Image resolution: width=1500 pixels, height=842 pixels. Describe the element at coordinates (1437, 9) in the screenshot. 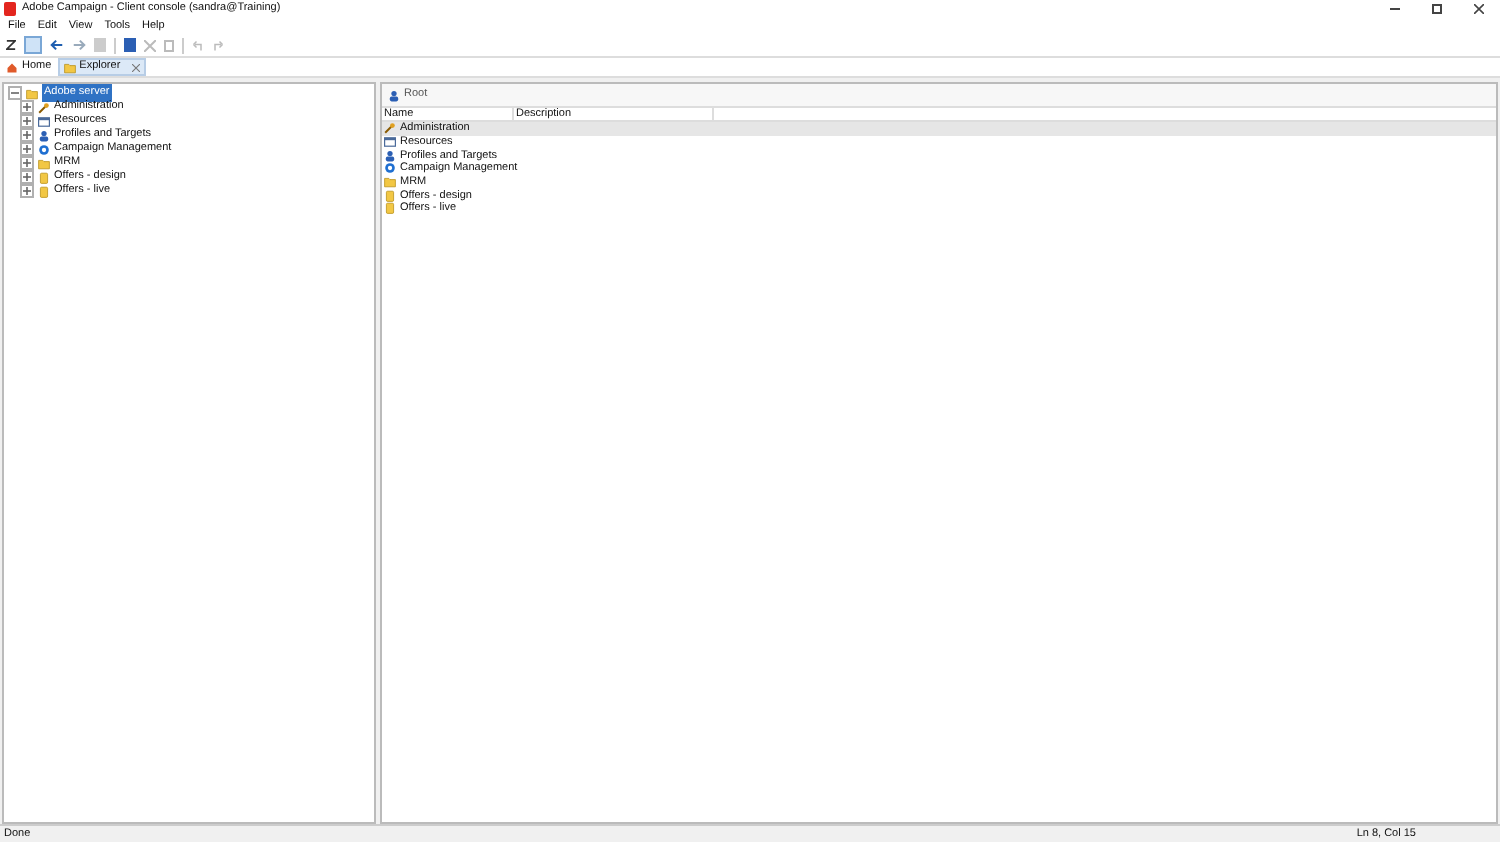

I see `maximize-icon` at that location.